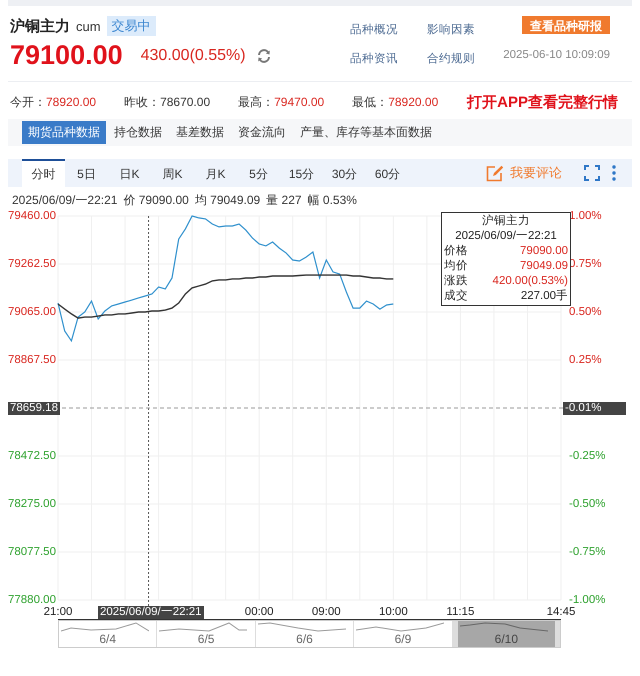  What do you see at coordinates (88, 26) in the screenshot?
I see `instrument-code: cum` at bounding box center [88, 26].